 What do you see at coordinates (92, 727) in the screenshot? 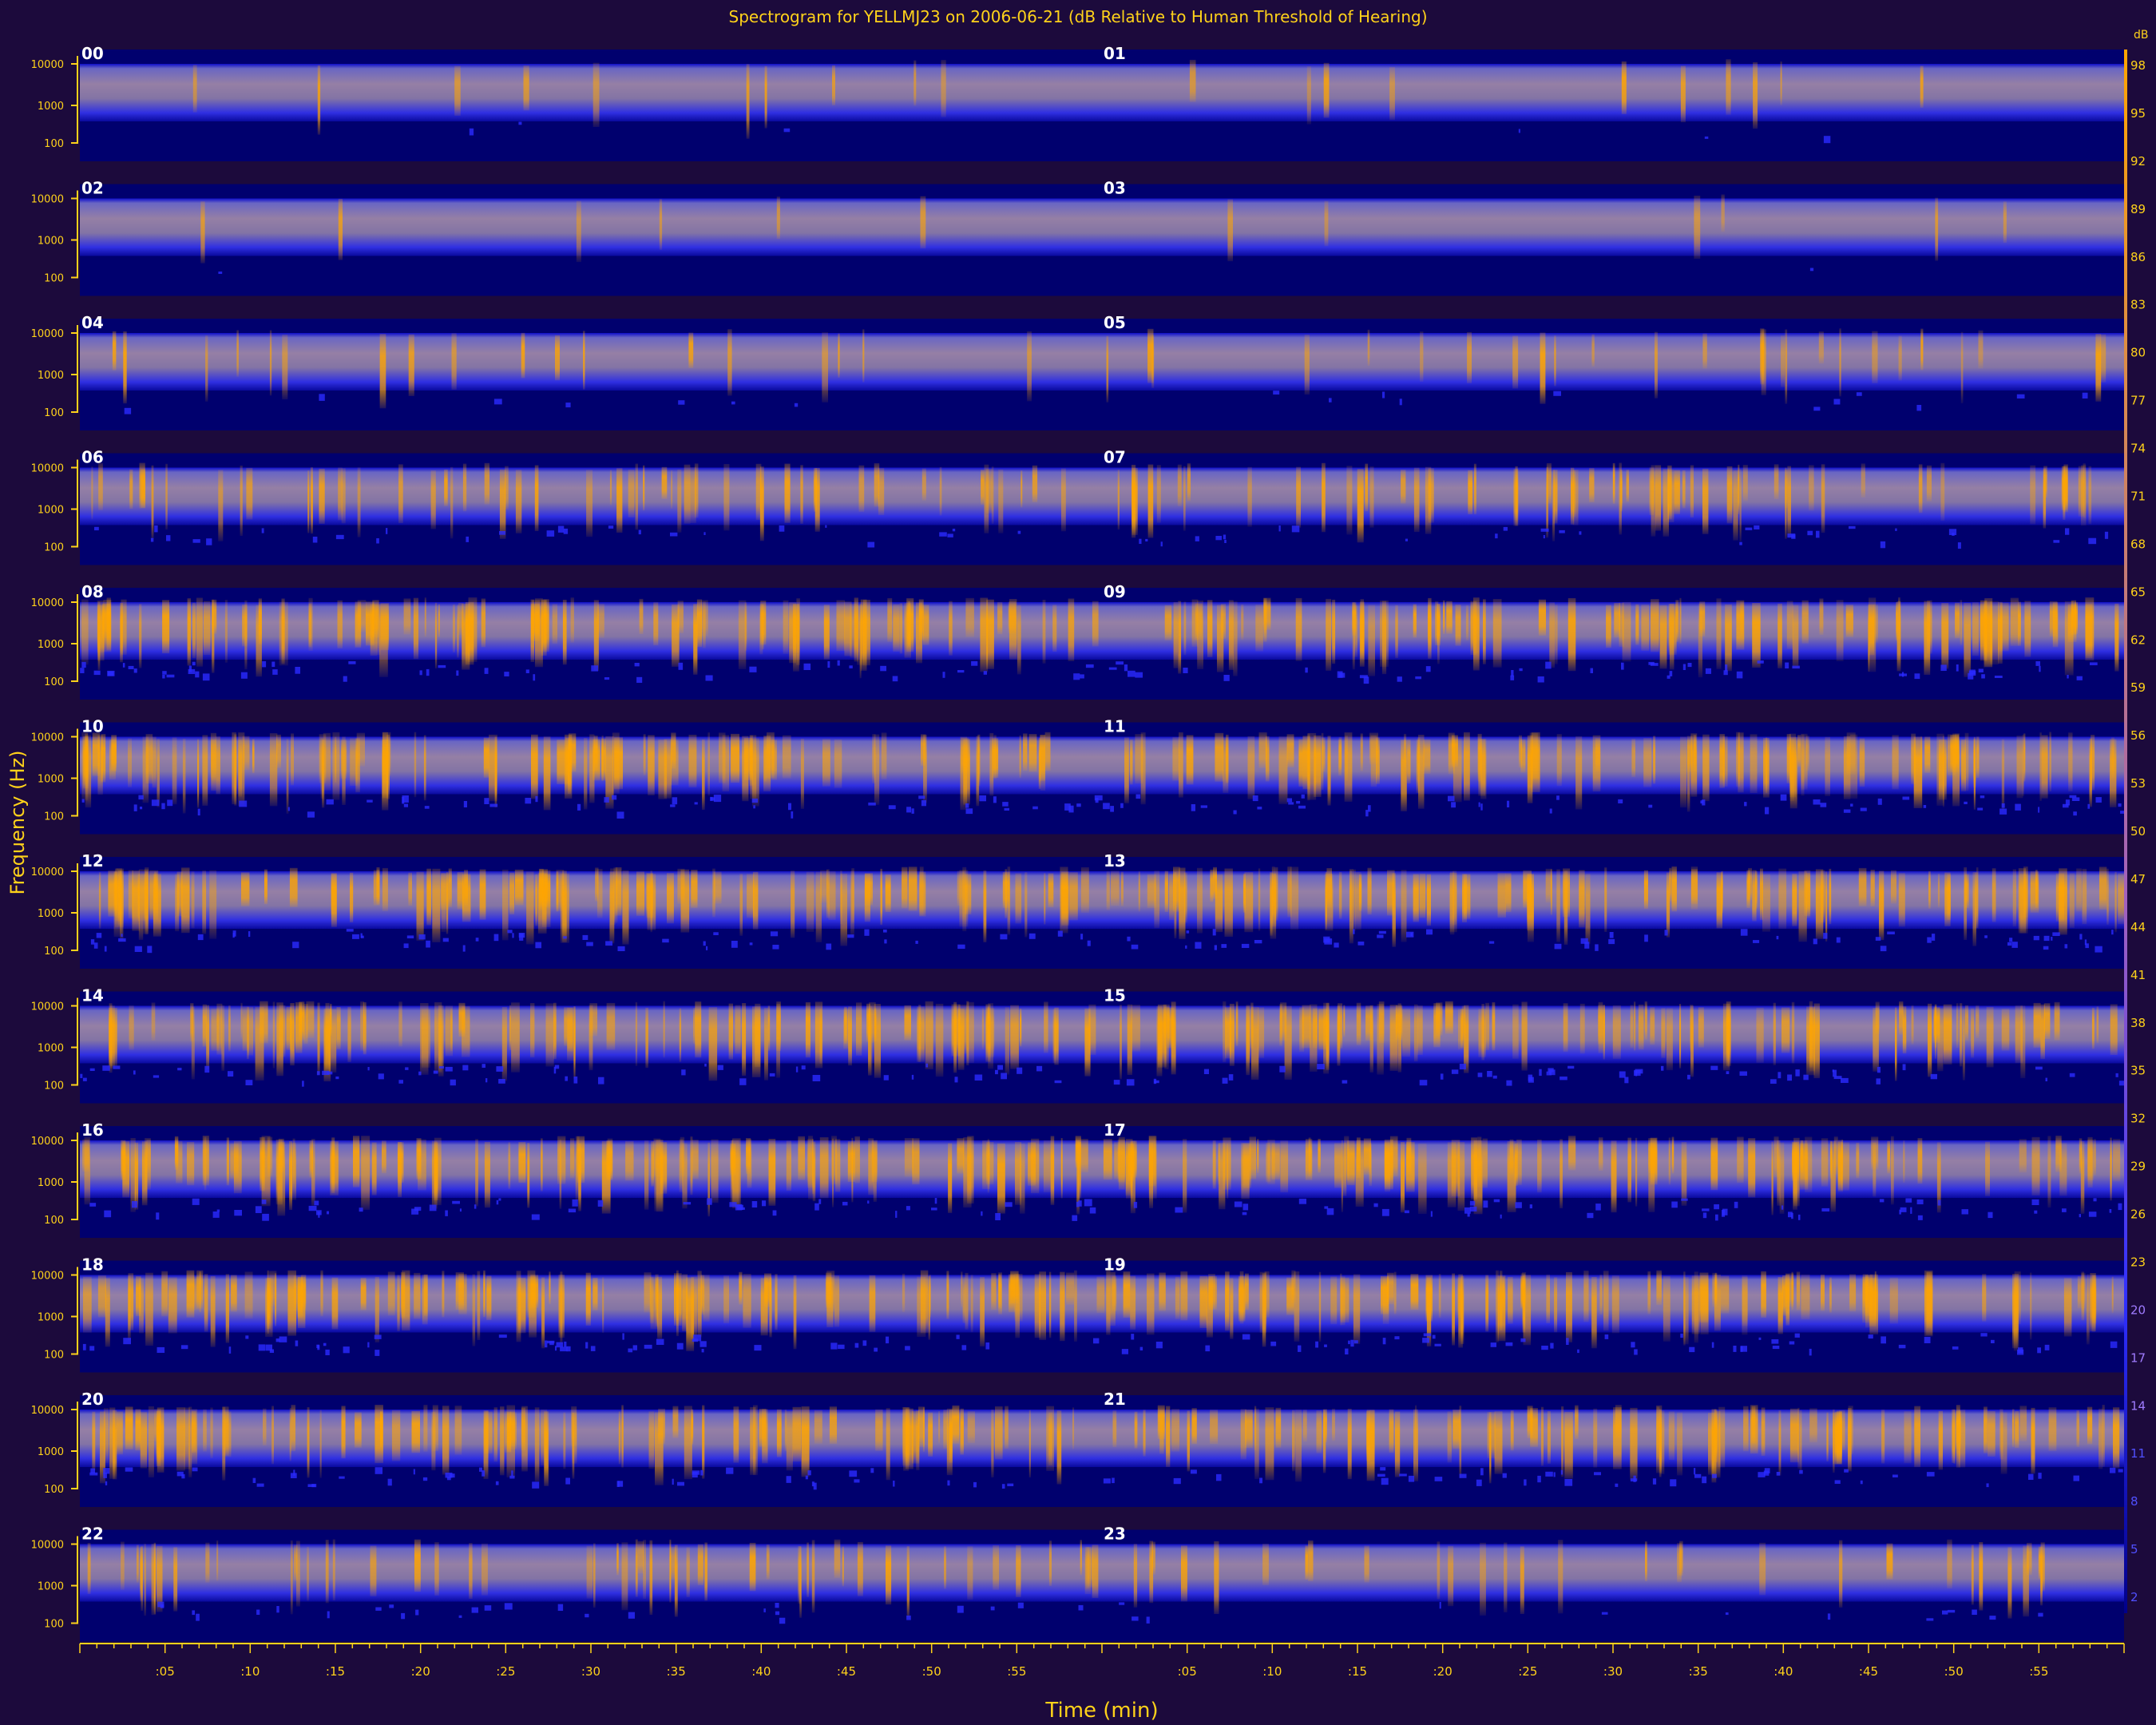
I see `hour-label: 10` at bounding box center [92, 727].